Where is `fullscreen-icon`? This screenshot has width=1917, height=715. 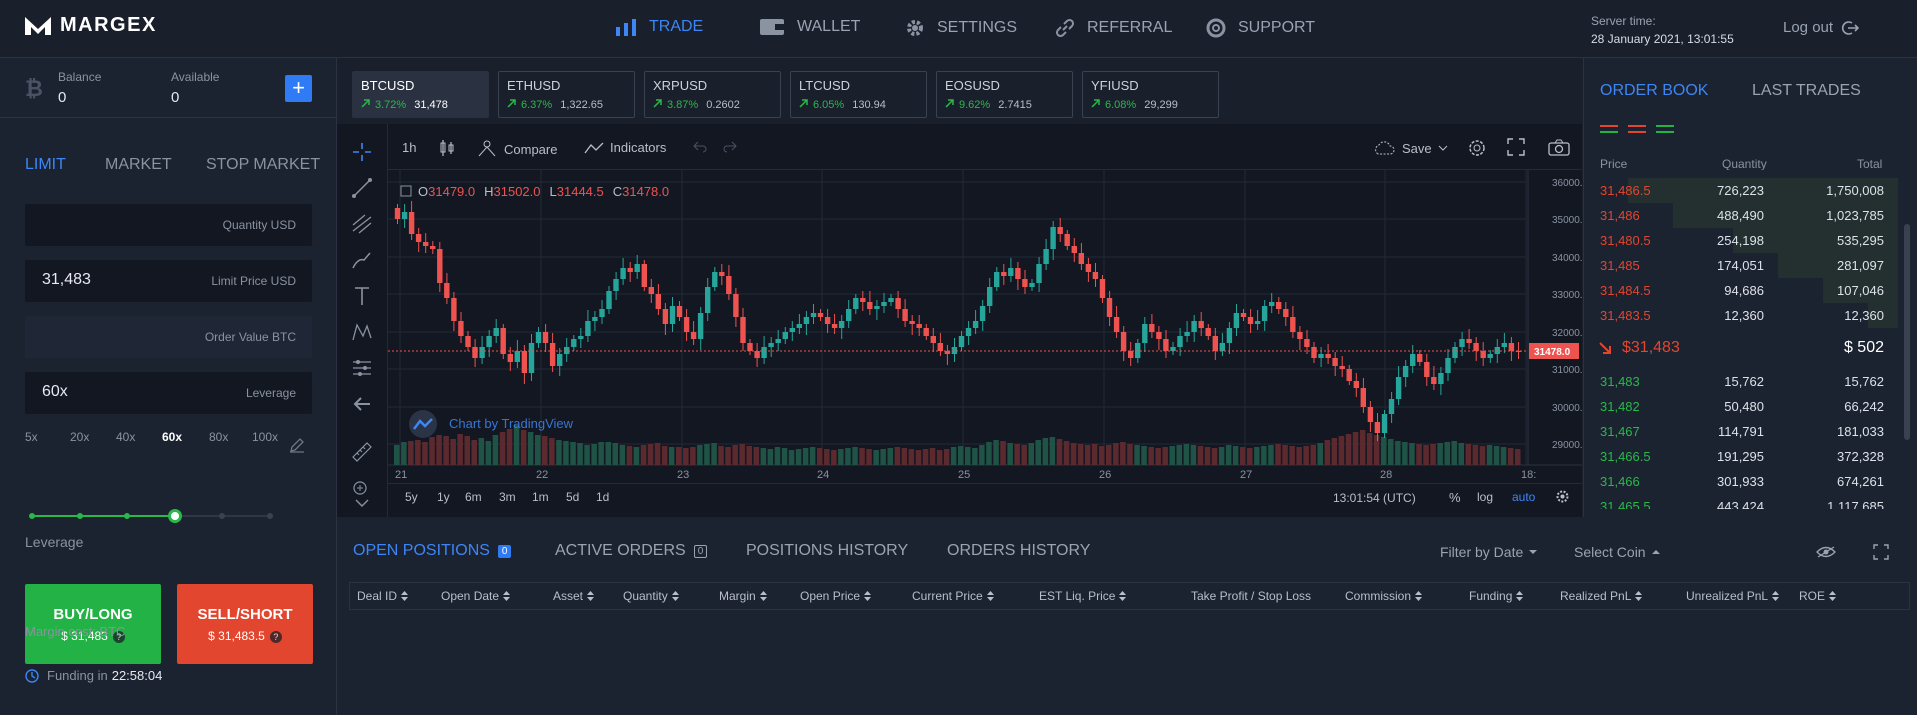 fullscreen-icon is located at coordinates (1516, 147).